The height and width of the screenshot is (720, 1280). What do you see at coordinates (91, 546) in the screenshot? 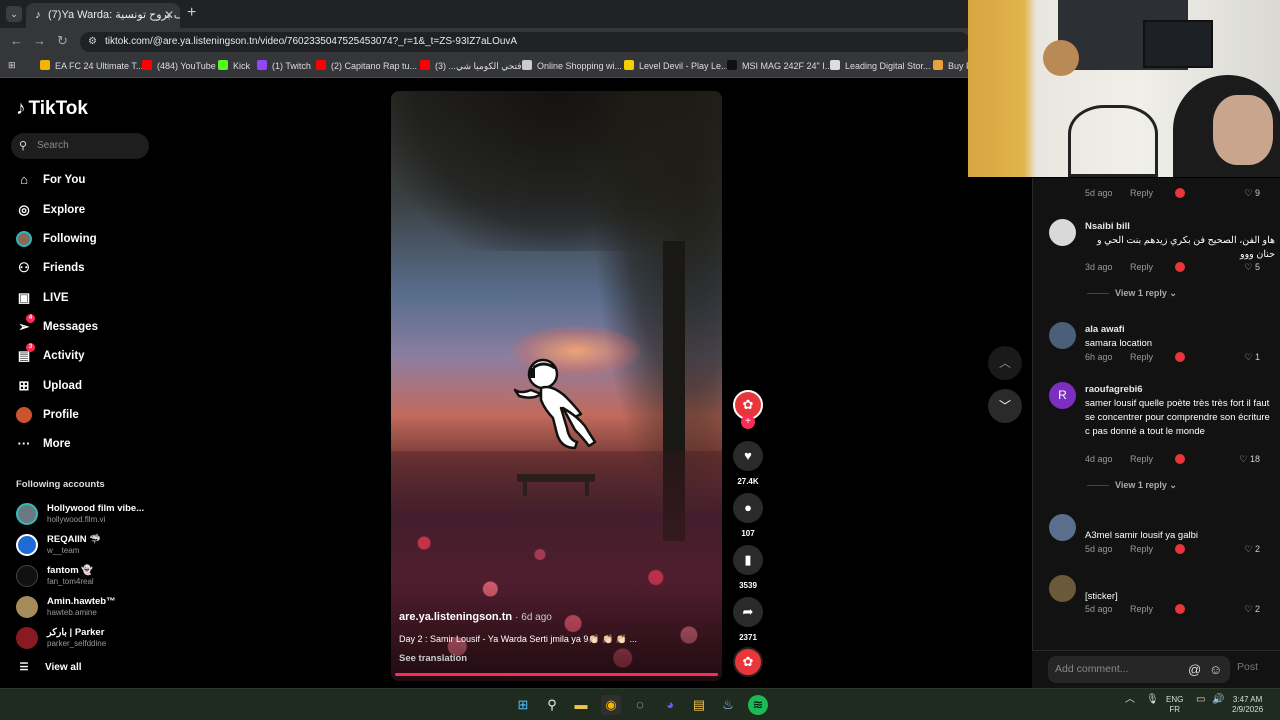
I see `following-account: REQAIIN 🦈 w__team` at bounding box center [91, 546].